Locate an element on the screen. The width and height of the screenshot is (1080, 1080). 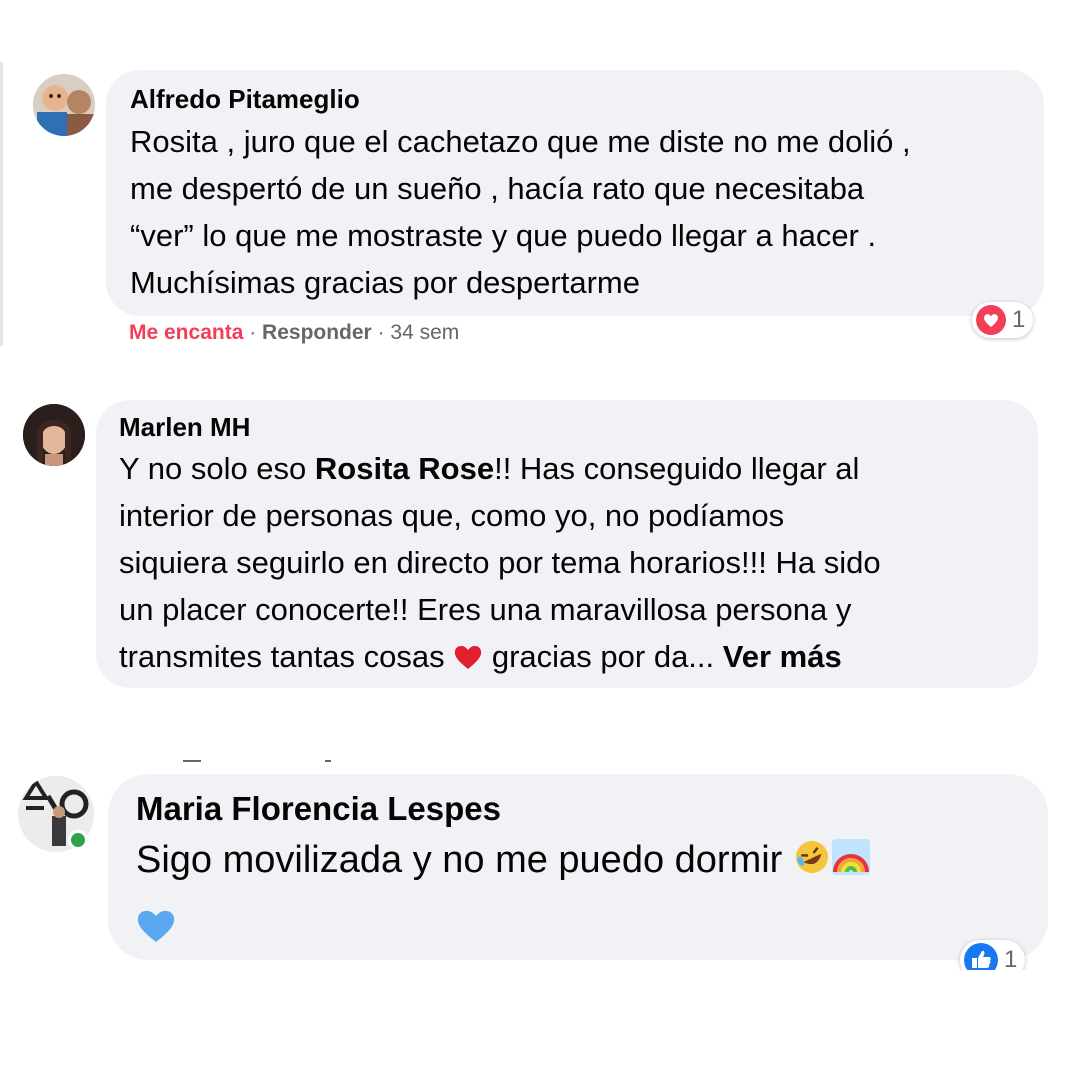
reply-button: Responder is located at coordinates (317, 332).